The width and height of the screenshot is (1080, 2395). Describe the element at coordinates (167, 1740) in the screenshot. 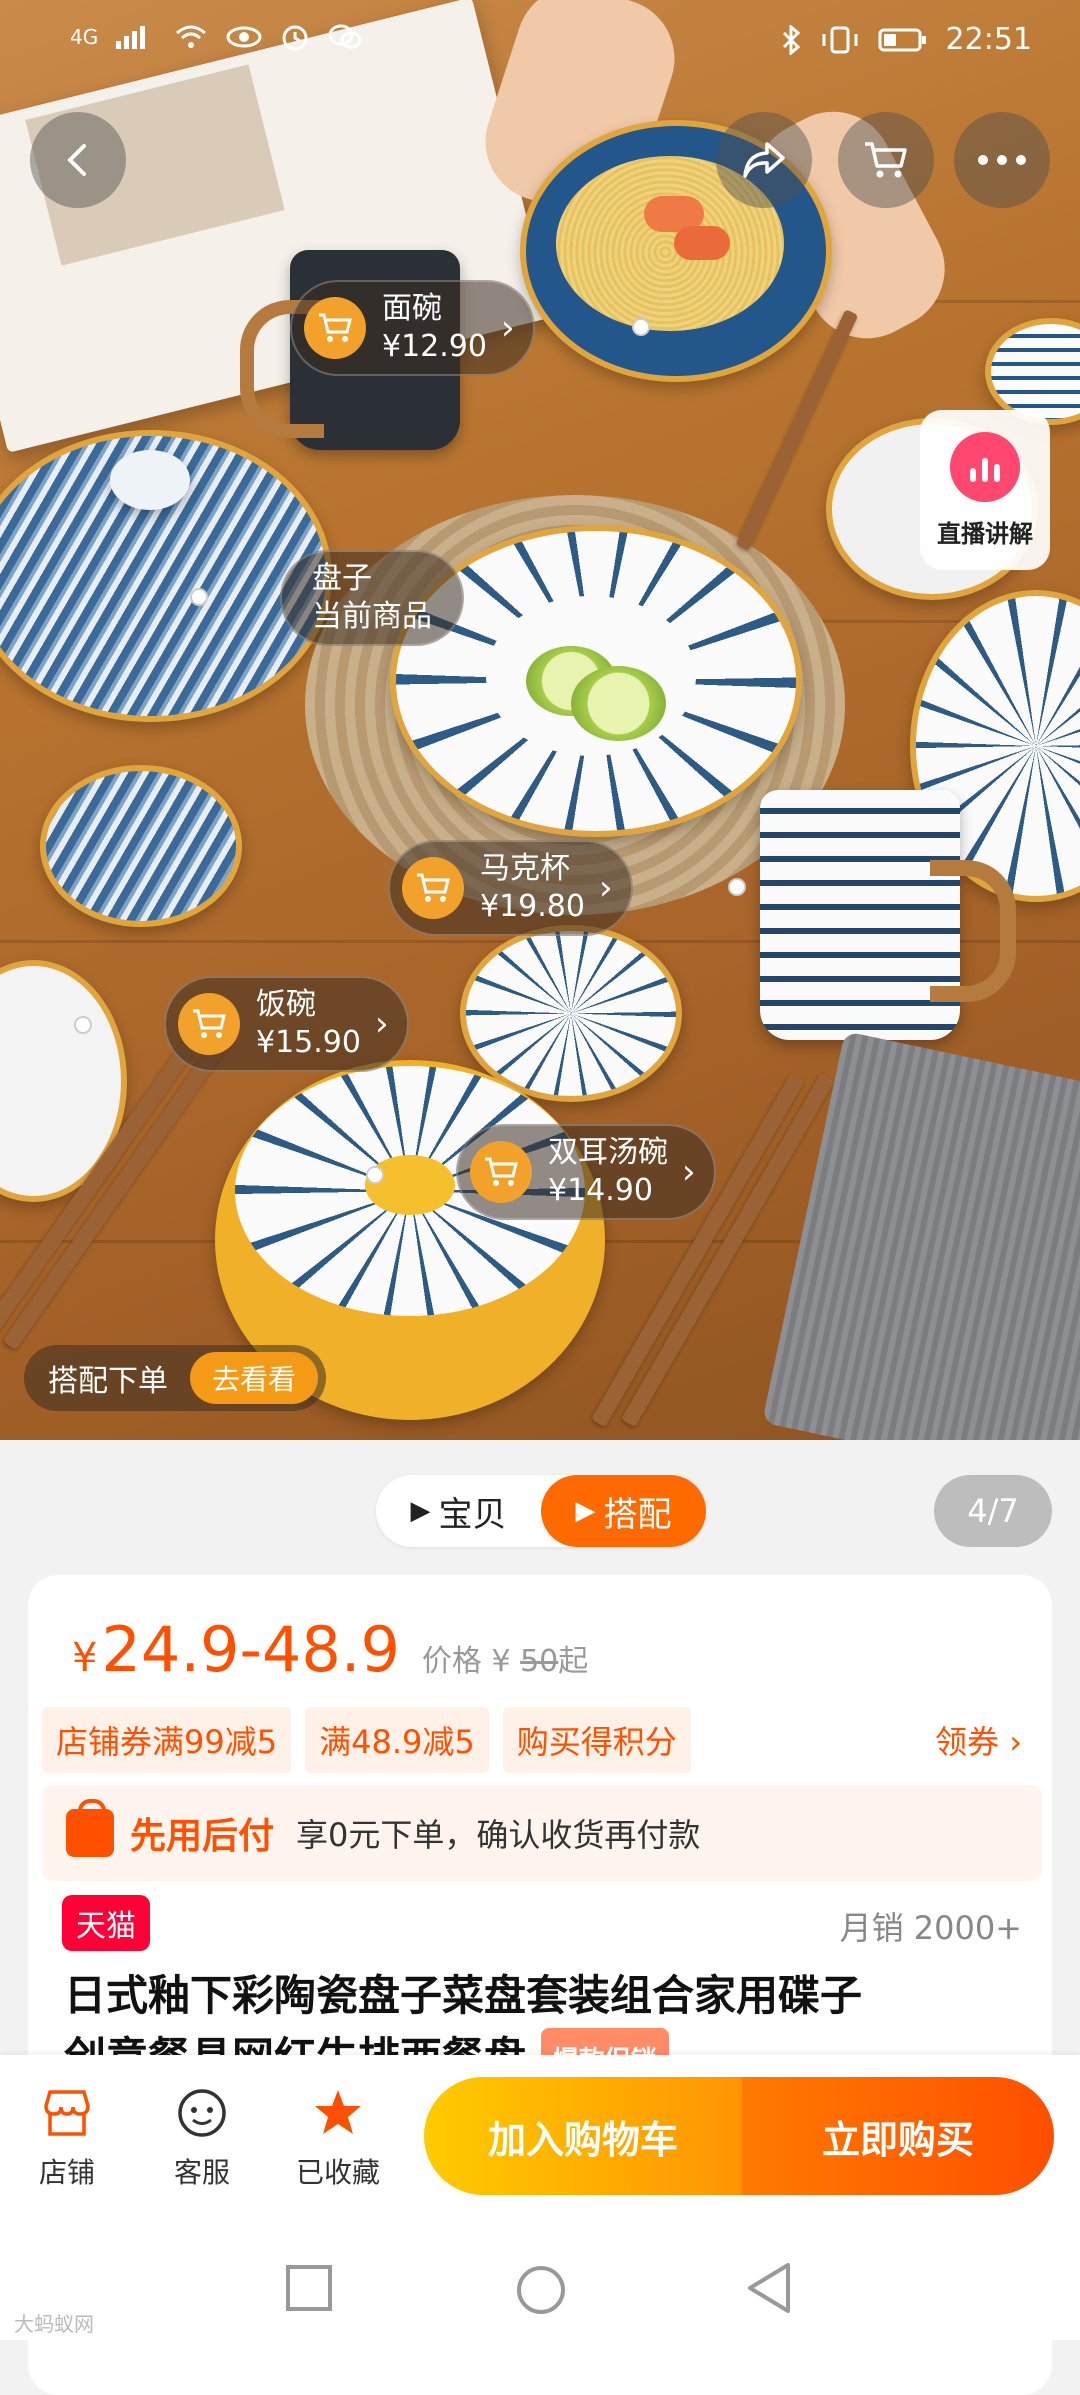

I see `coupon-shop: 店铺券满99减5` at that location.